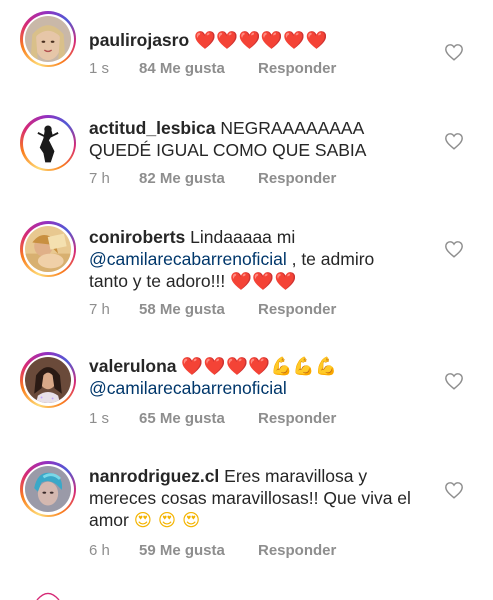 This screenshot has height=600, width=493. What do you see at coordinates (48, 594) in the screenshot?
I see `next-comment-avatar-peek` at bounding box center [48, 594].